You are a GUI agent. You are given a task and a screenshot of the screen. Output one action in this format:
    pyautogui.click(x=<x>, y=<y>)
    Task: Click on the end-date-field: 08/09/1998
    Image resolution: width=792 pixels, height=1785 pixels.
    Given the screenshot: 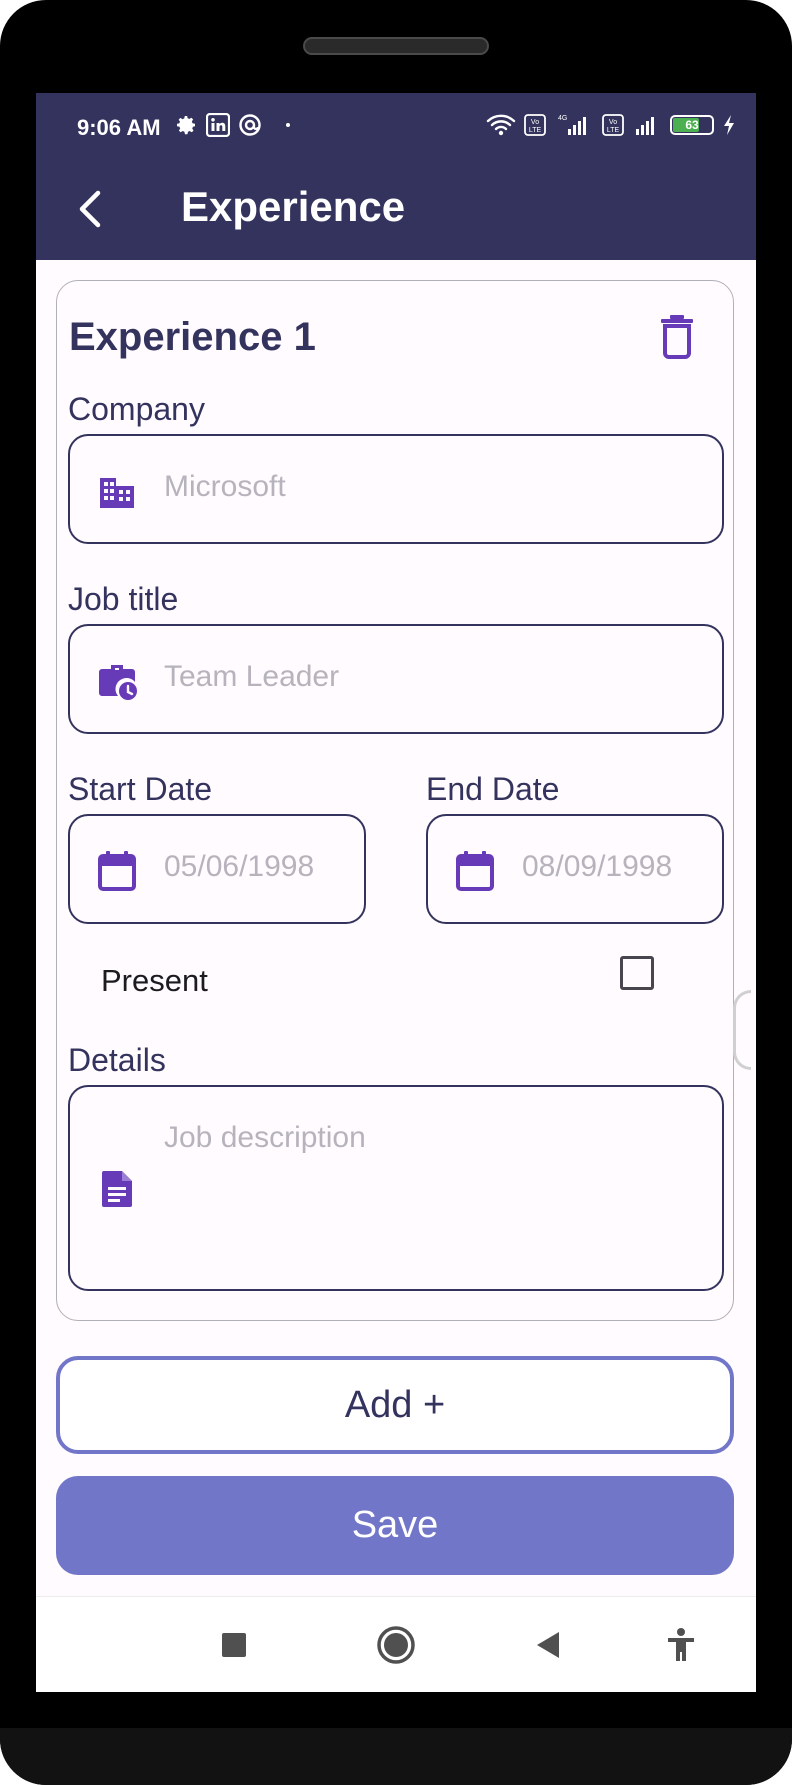 What is the action you would take?
    pyautogui.click(x=575, y=869)
    